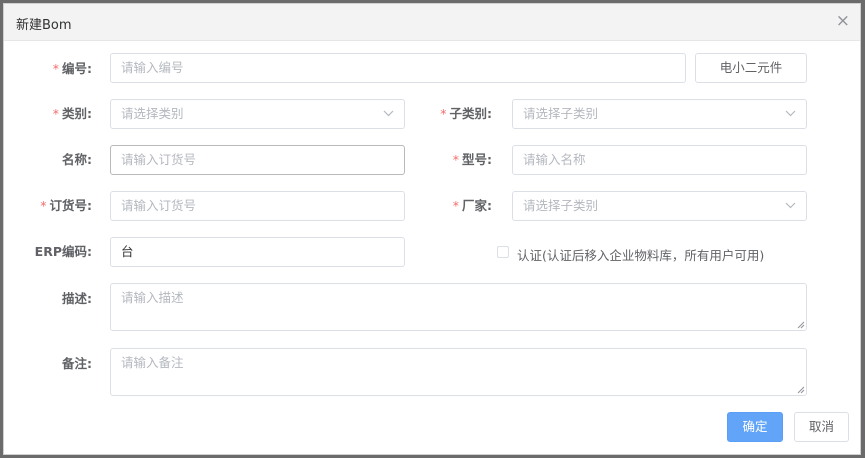 The height and width of the screenshot is (458, 865). What do you see at coordinates (471, 113) in the screenshot?
I see `subcategory-label-text: 子类别:` at bounding box center [471, 113].